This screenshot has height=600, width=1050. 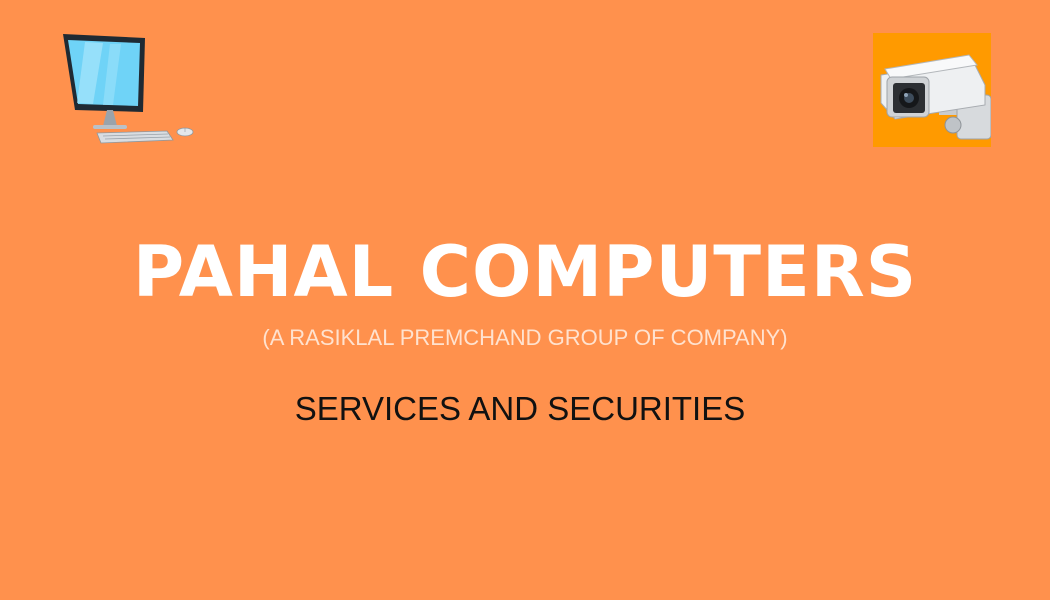 I want to click on services-tagline: SERVICES AND SECURITIES, so click(x=520, y=408).